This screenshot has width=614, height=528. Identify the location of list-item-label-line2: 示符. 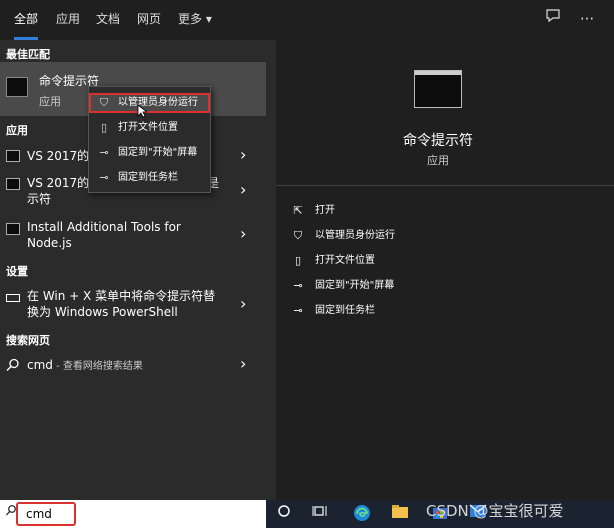
(39, 199).